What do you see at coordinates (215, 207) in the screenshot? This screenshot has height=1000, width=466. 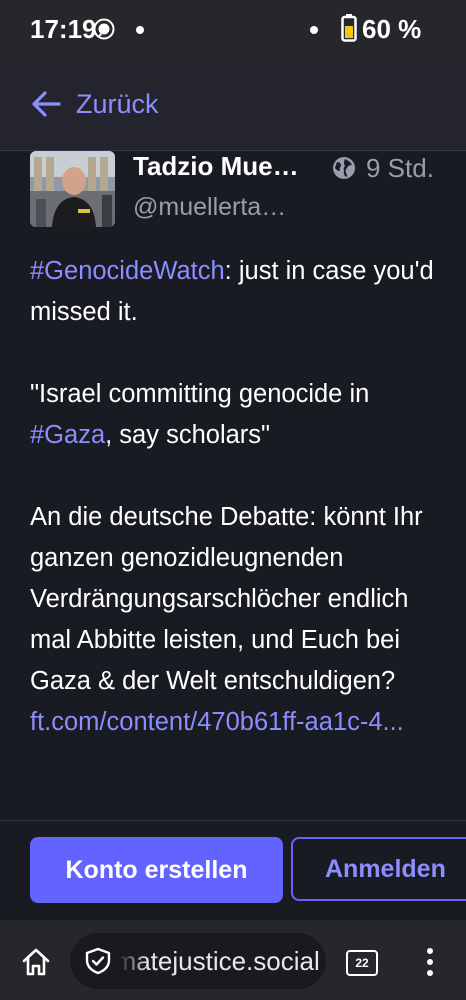 I see `author-handle: @muellertadzio` at bounding box center [215, 207].